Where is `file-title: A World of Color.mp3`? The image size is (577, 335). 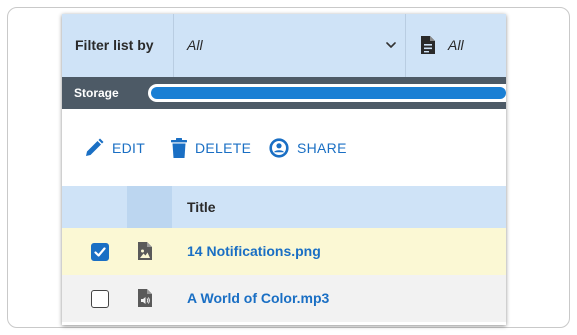
file-title: A World of Color.mp3 is located at coordinates (258, 298).